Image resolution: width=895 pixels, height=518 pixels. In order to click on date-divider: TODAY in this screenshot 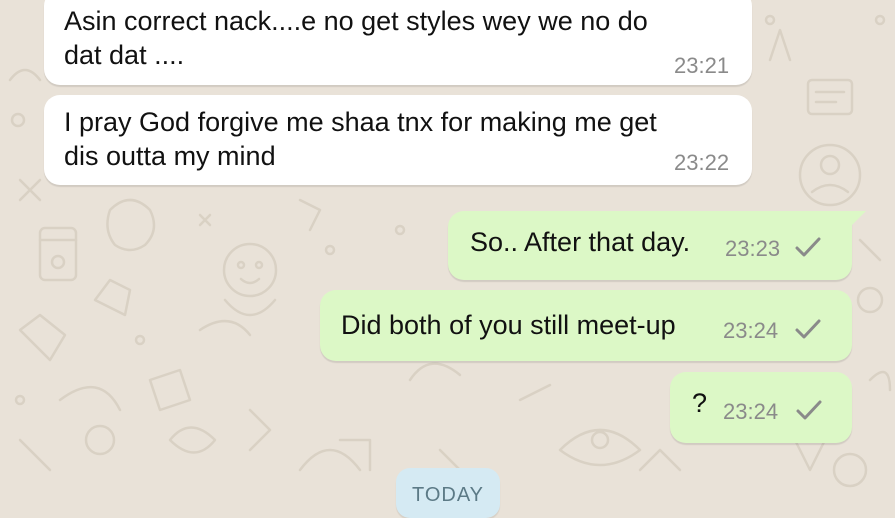, I will do `click(448, 493)`.